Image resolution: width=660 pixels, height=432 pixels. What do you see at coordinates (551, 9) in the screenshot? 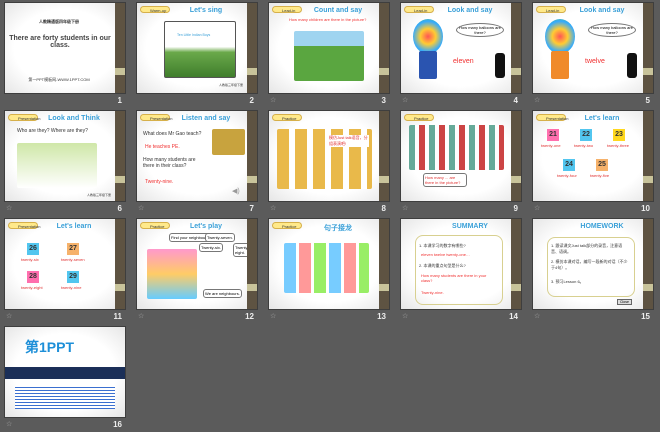
I see `section-badge: Lead-in` at bounding box center [551, 9].